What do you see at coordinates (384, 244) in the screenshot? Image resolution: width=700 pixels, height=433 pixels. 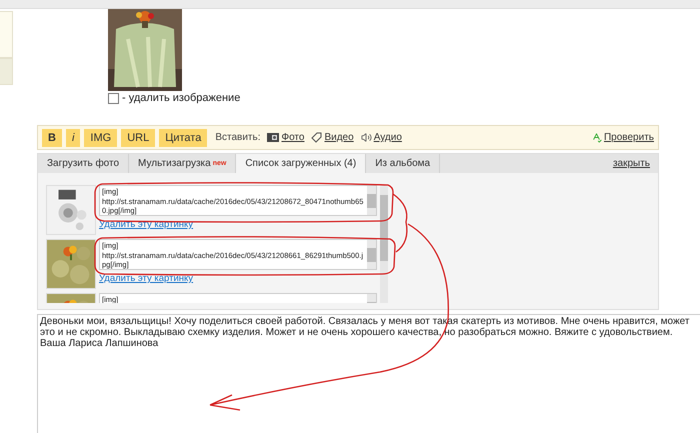 I see `scrollbar` at bounding box center [384, 244].